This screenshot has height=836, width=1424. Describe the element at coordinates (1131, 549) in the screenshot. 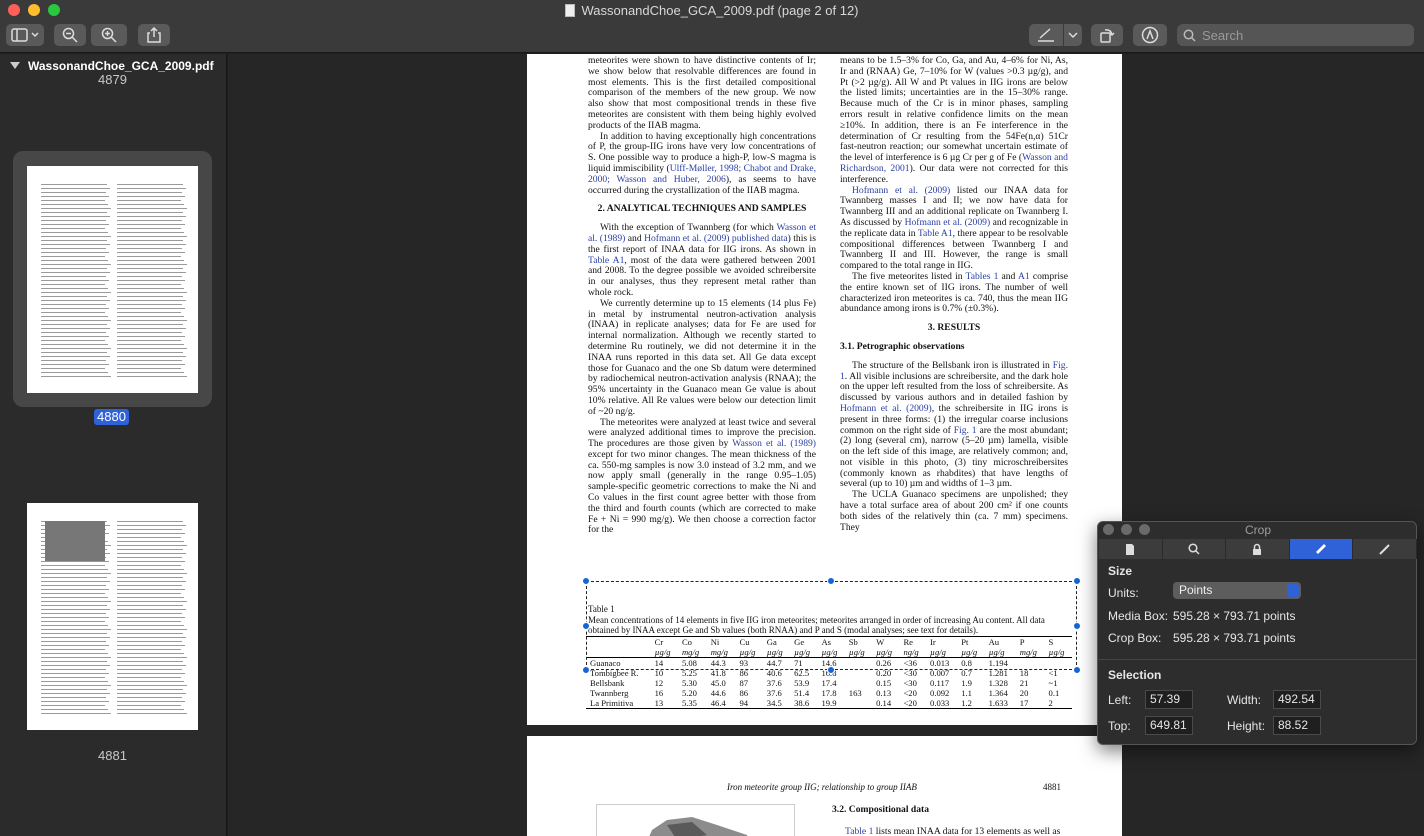

I see `tab-general-info` at that location.